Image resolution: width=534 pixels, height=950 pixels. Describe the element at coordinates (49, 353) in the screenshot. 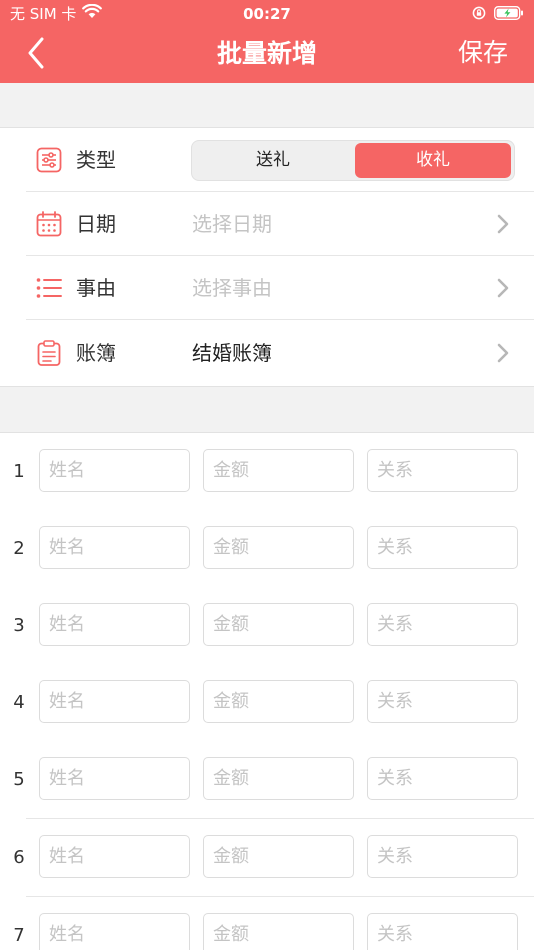

I see `clipboard-icon` at that location.